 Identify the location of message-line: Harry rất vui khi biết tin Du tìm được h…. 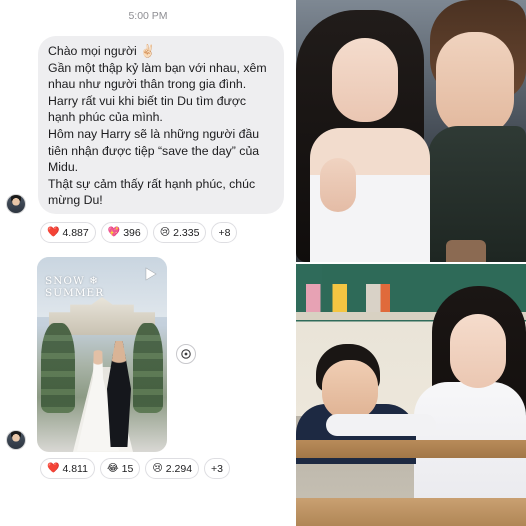
(147, 109).